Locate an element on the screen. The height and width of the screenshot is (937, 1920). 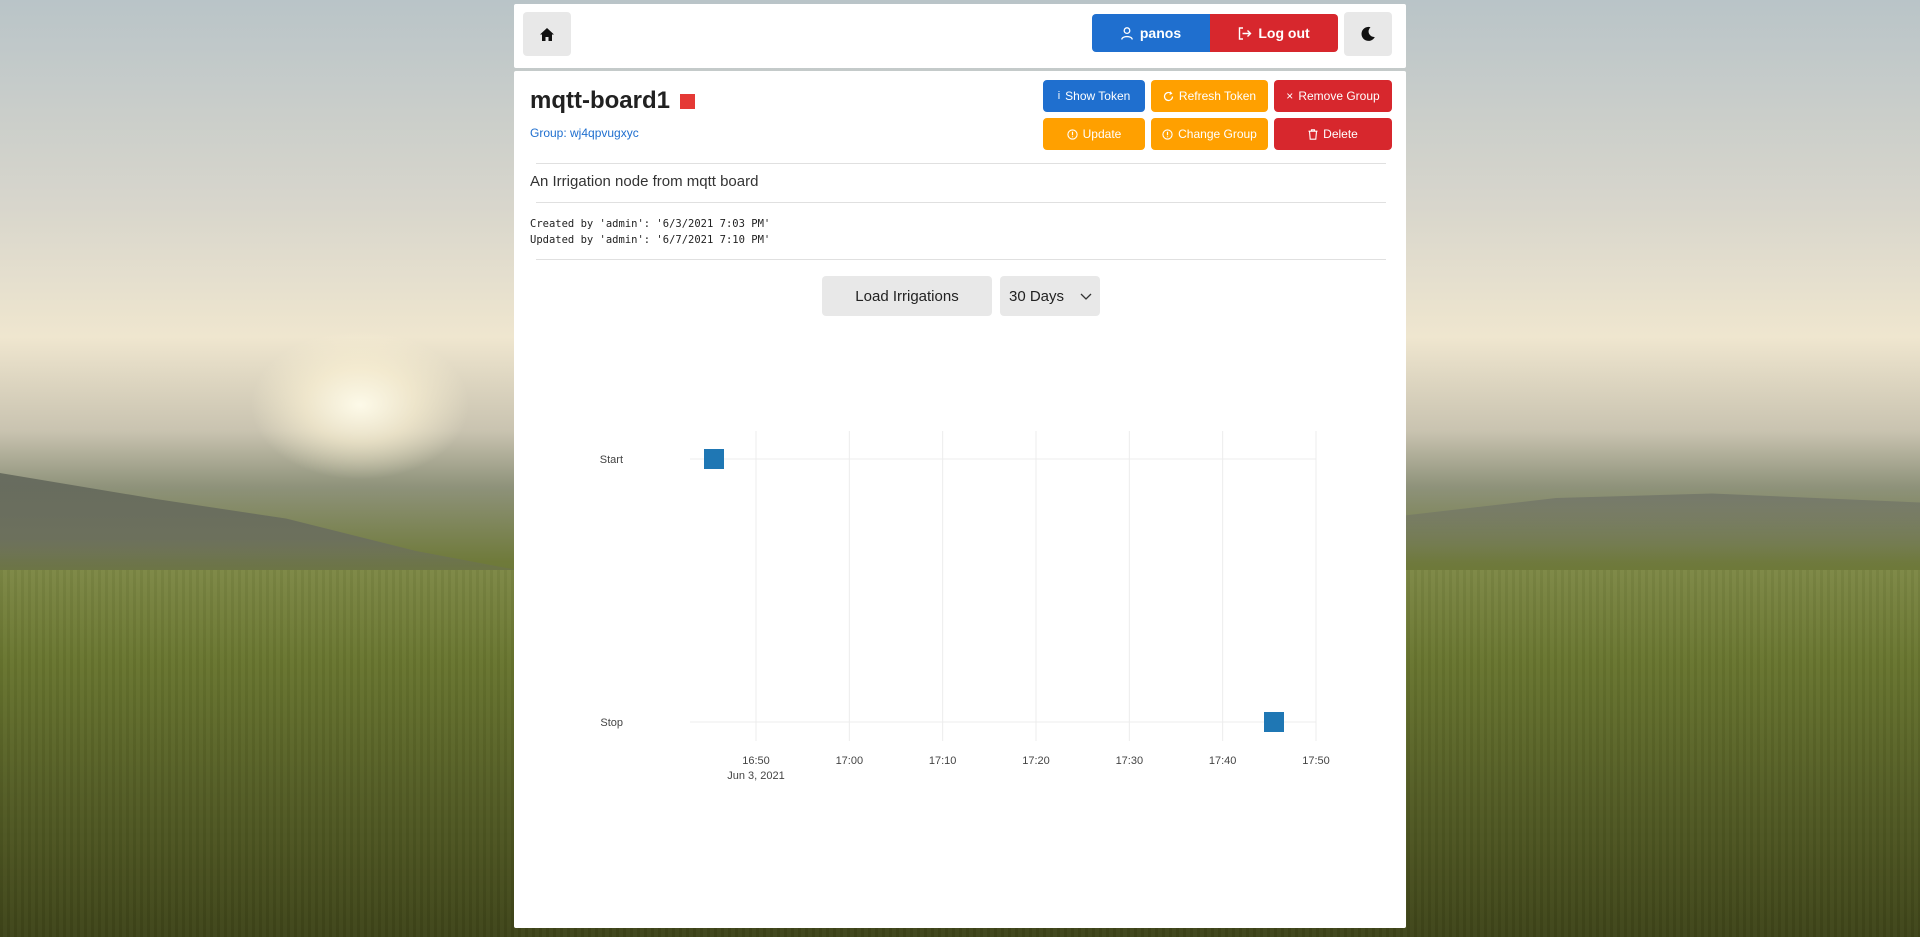
user-icon is located at coordinates (1127, 33).